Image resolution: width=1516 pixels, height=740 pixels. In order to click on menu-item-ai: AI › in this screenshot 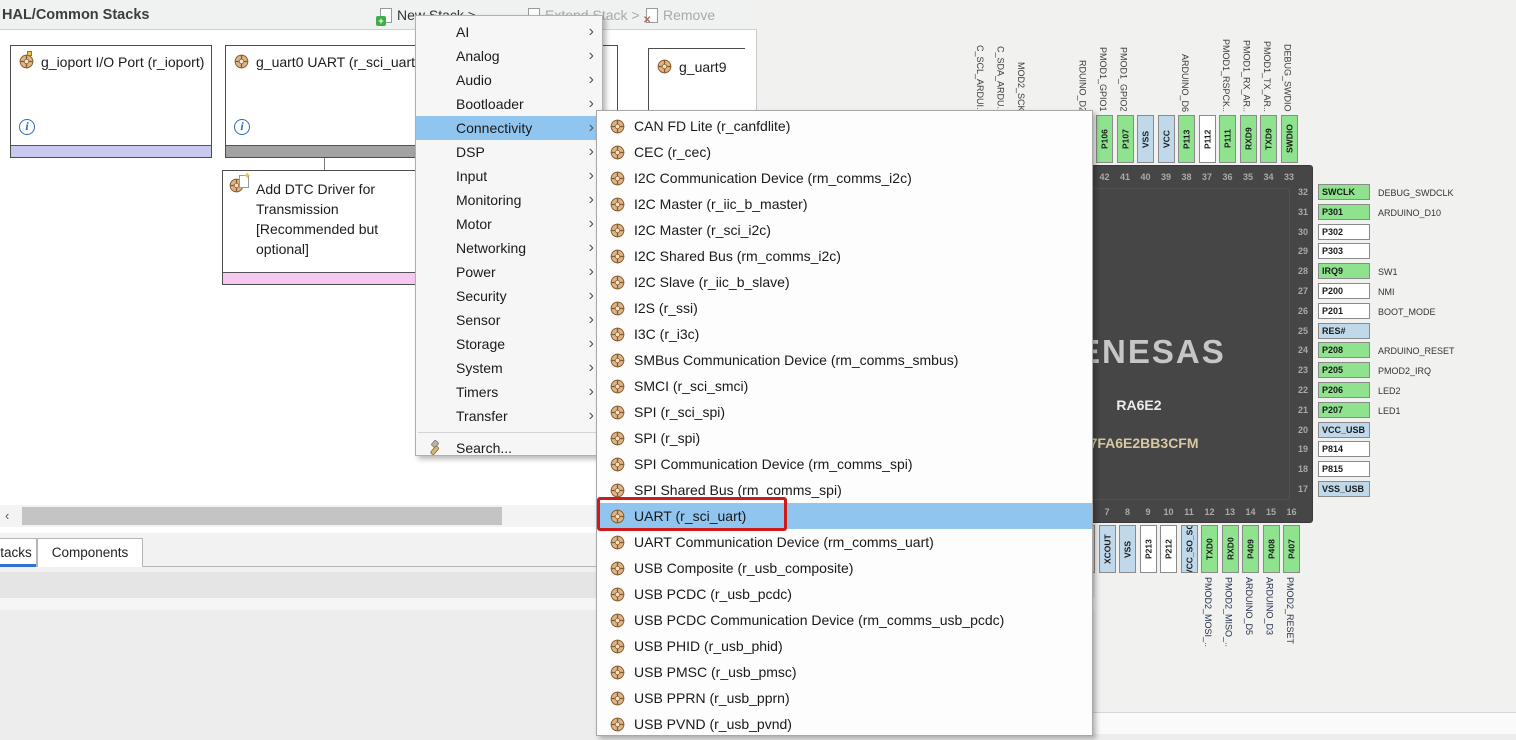, I will do `click(509, 32)`.